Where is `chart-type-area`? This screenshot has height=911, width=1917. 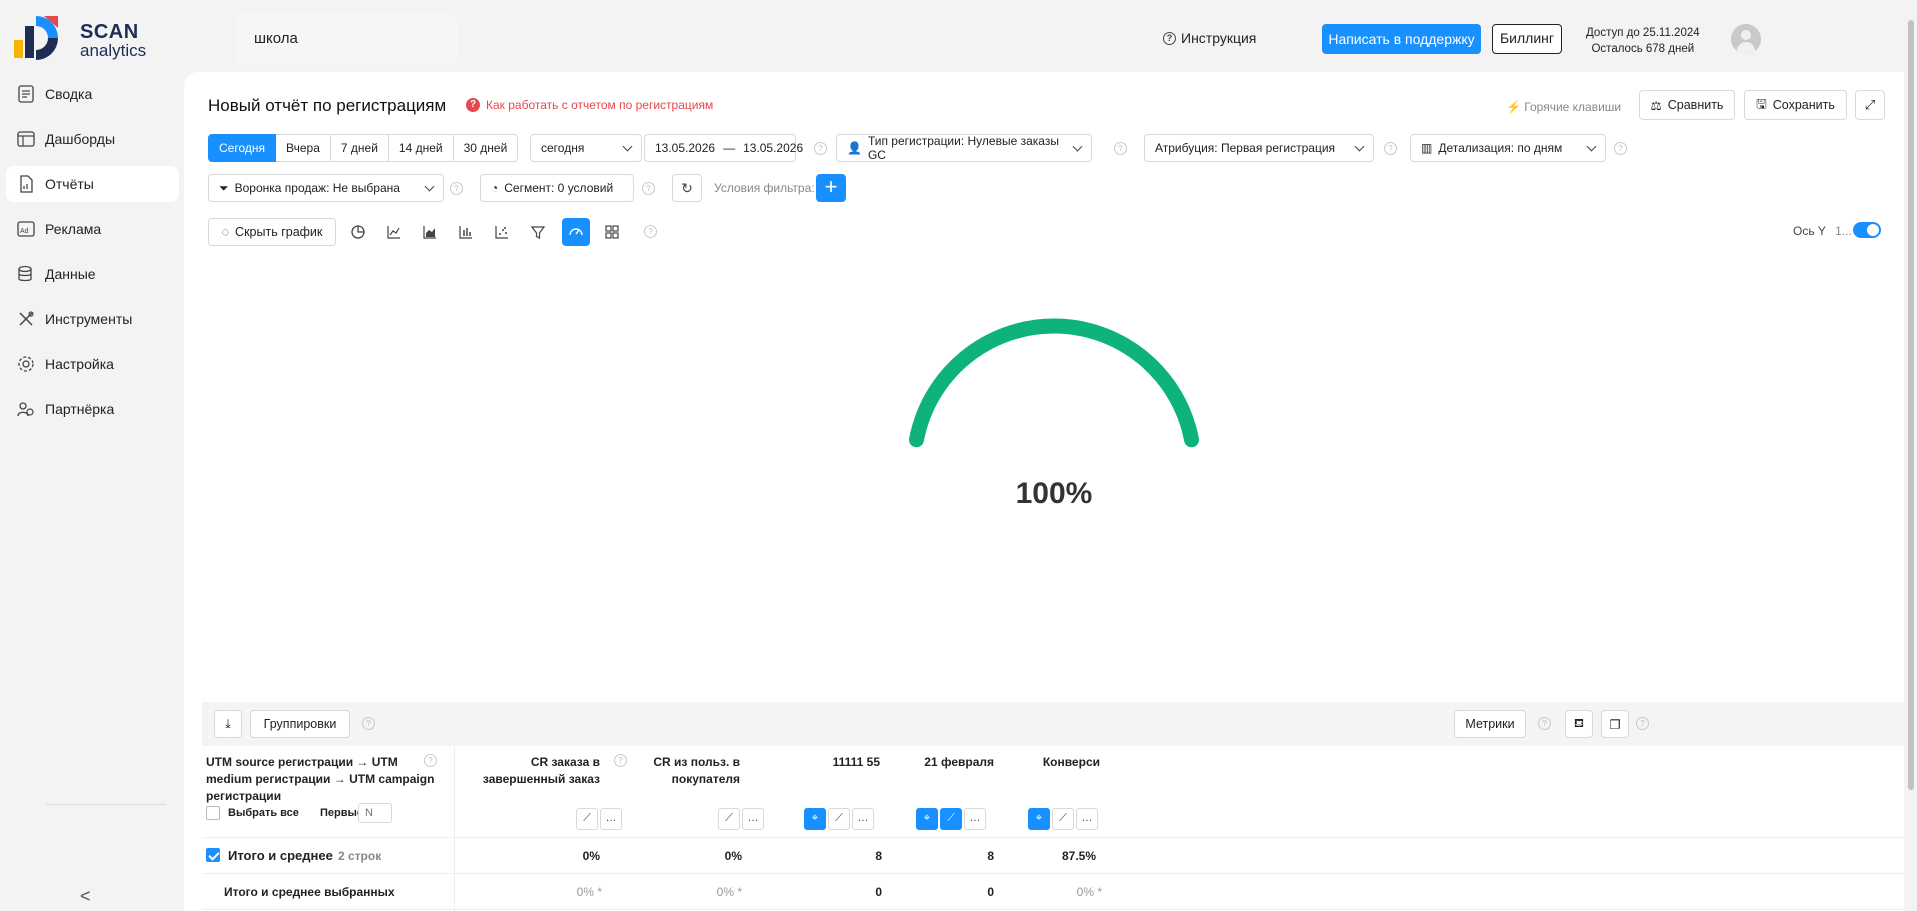 chart-type-area is located at coordinates (430, 232).